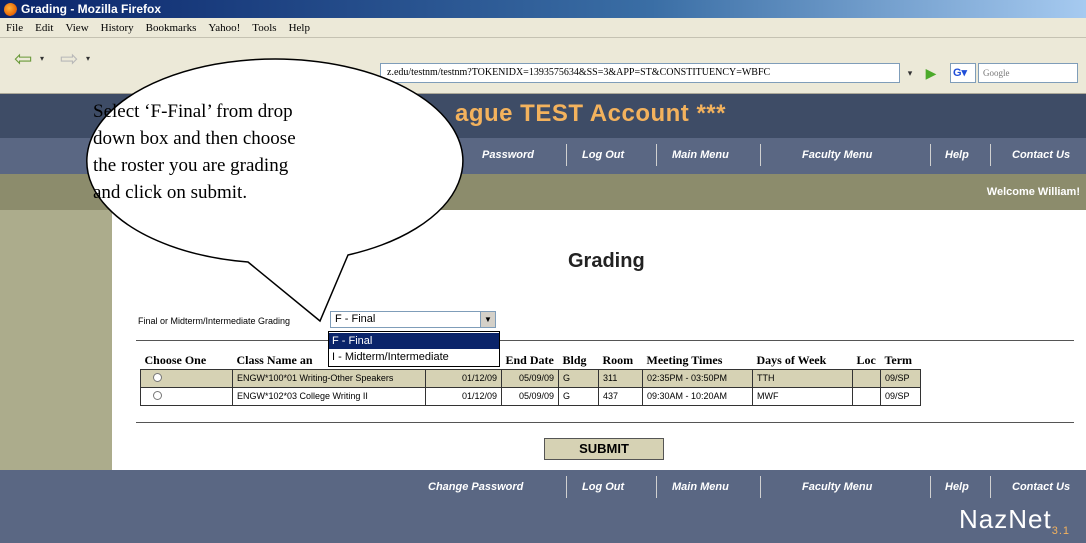 Image resolution: width=1086 pixels, height=543 pixels. What do you see at coordinates (194, 138) in the screenshot?
I see `callout-line: down box and then choose` at bounding box center [194, 138].